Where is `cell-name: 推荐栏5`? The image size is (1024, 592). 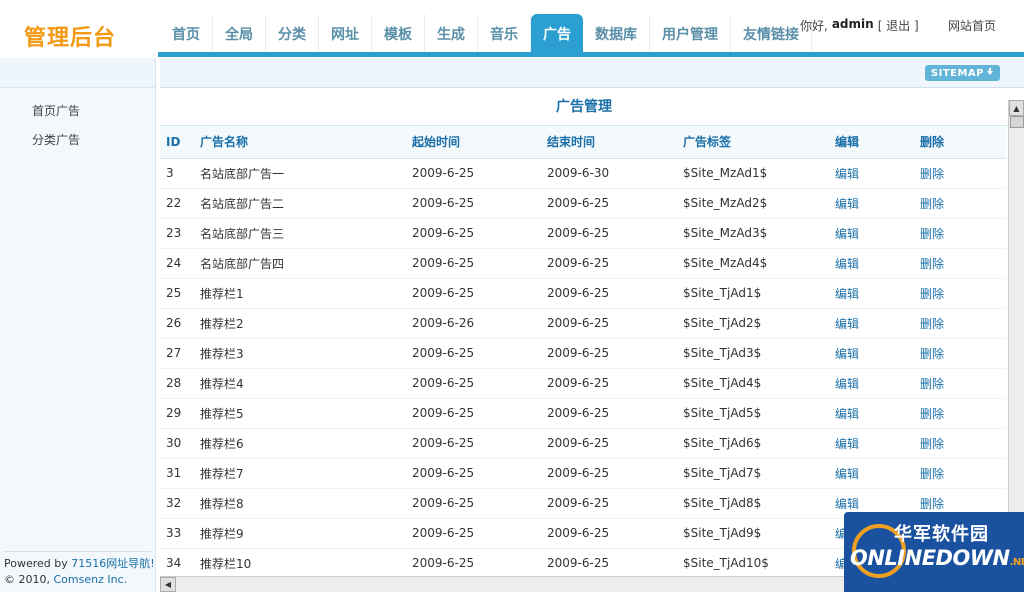
cell-name: 推荐栏5 is located at coordinates (300, 413).